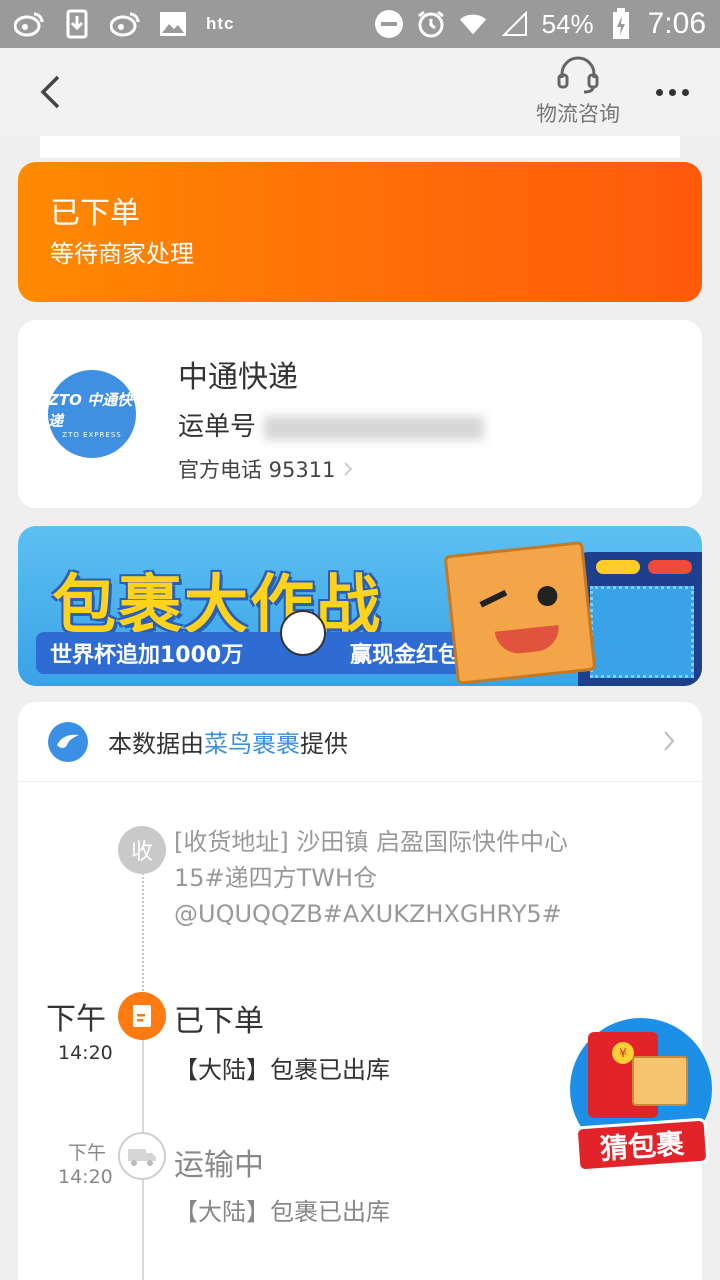 This screenshot has height=1280, width=720. What do you see at coordinates (77, 24) in the screenshot?
I see `download-icon` at bounding box center [77, 24].